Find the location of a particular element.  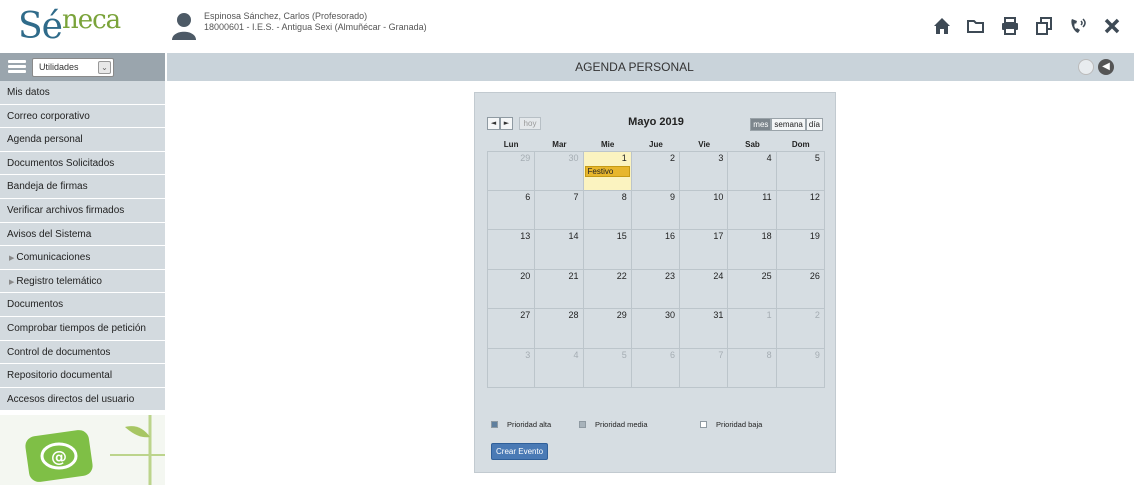

day-number: 3 is located at coordinates (528, 354).